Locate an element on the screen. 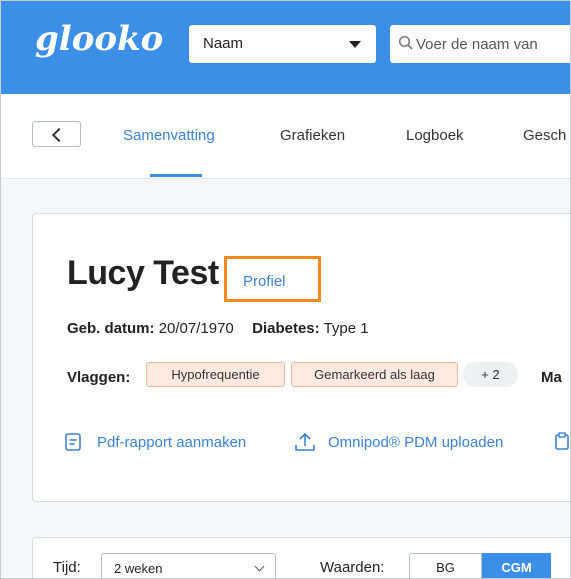 The image size is (571, 579). back-button is located at coordinates (56, 134).